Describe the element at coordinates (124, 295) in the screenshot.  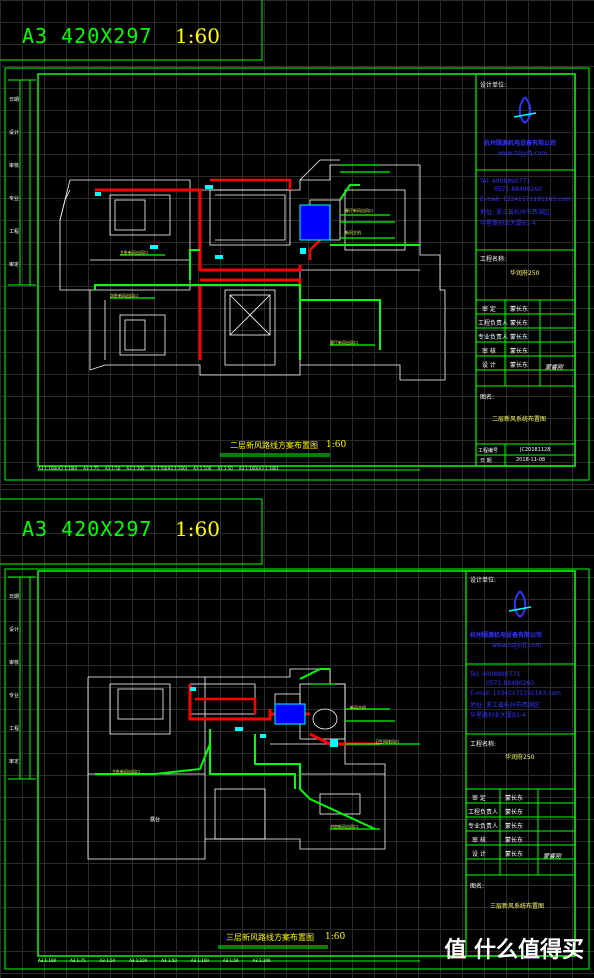
I see `plan-annotation: 次卧新风出风口` at that location.